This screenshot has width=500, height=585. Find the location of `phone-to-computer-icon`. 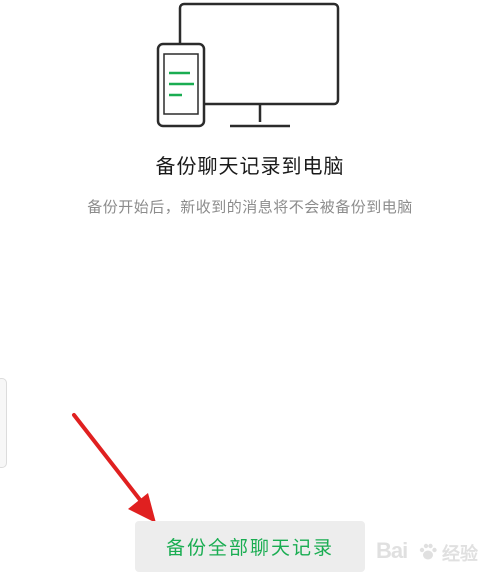

phone-to-computer-icon is located at coordinates (248, 65).